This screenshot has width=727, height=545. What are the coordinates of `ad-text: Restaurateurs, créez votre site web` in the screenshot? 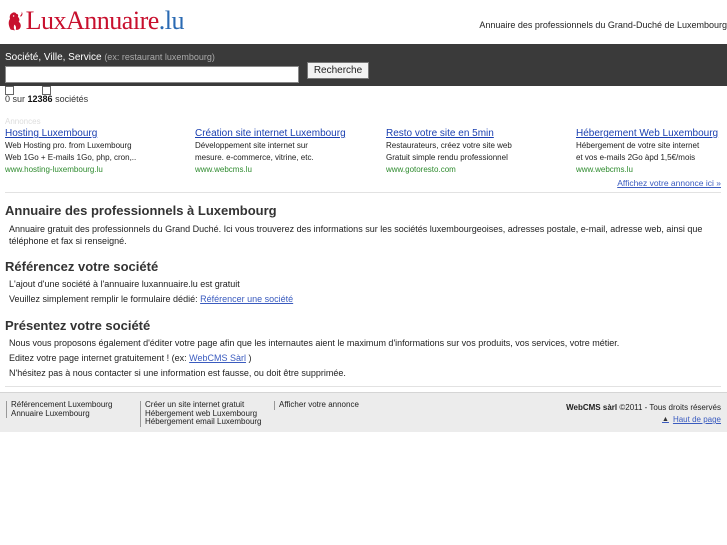 It's located at (449, 145).